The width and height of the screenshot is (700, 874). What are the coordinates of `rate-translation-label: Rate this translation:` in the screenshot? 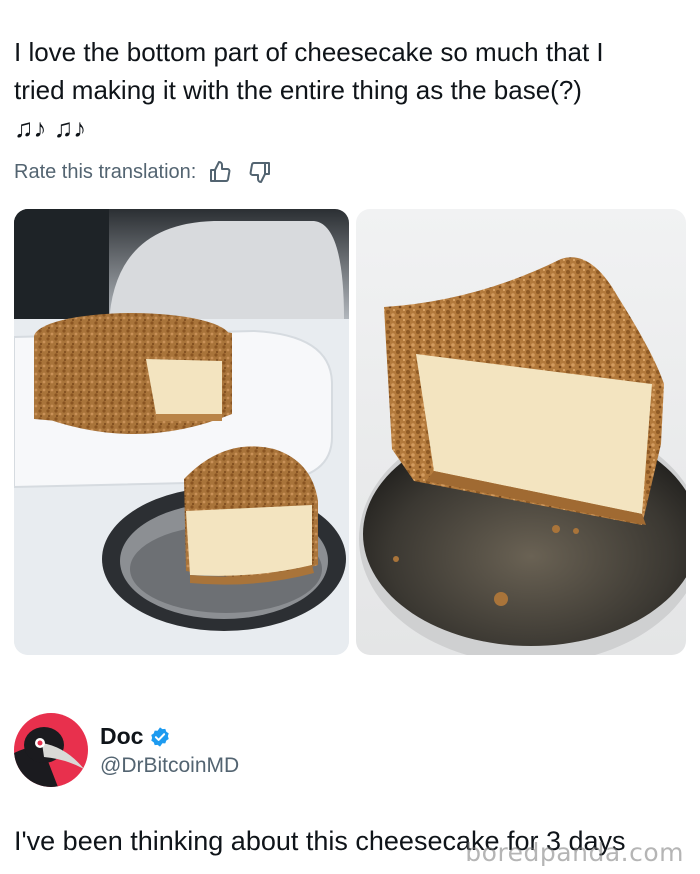 It's located at (105, 171).